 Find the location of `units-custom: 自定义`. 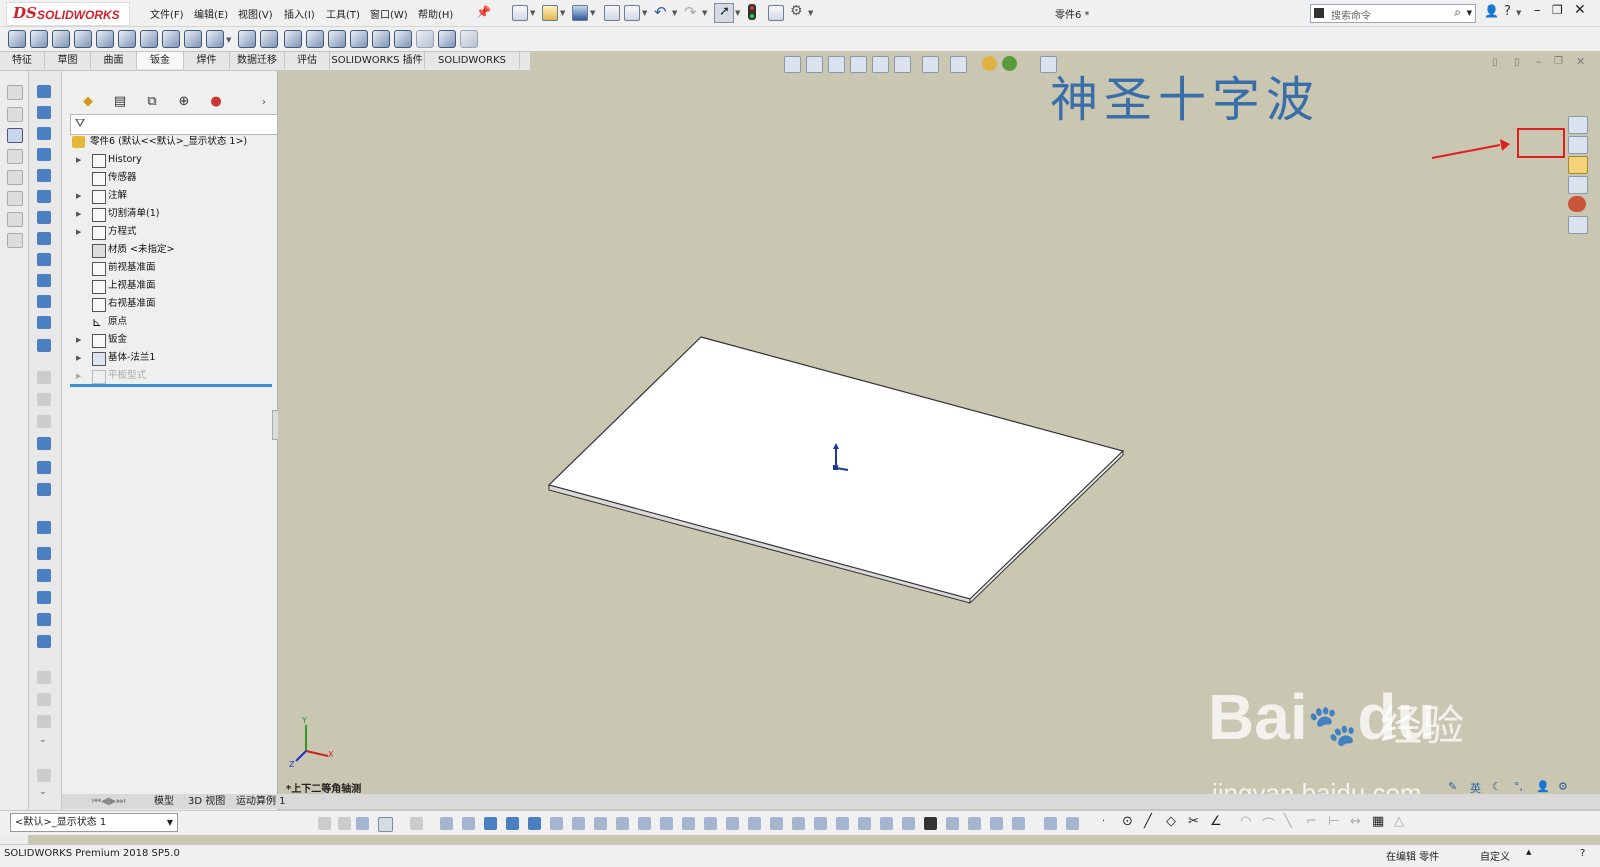

units-custom: 自定义 is located at coordinates (1495, 855).